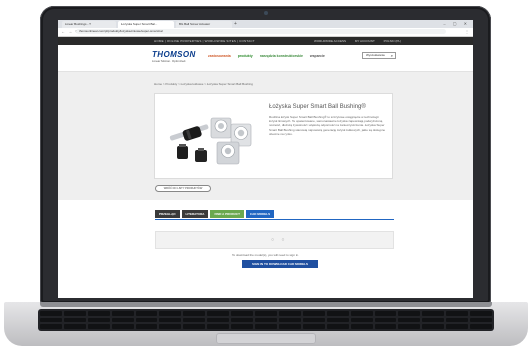 The image size is (532, 355). What do you see at coordinates (281, 56) in the screenshot?
I see `nav-item-design-tools: narzędzia konstruktorskie` at bounding box center [281, 56].